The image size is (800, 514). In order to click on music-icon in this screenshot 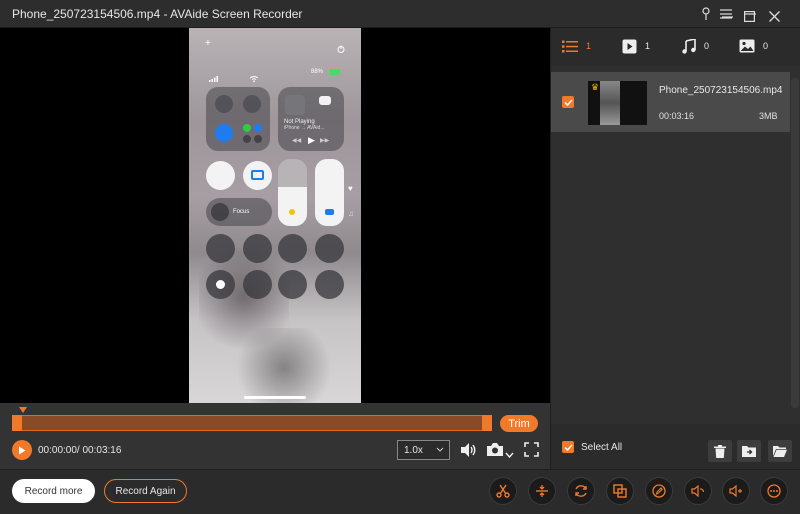, I will do `click(689, 46)`.